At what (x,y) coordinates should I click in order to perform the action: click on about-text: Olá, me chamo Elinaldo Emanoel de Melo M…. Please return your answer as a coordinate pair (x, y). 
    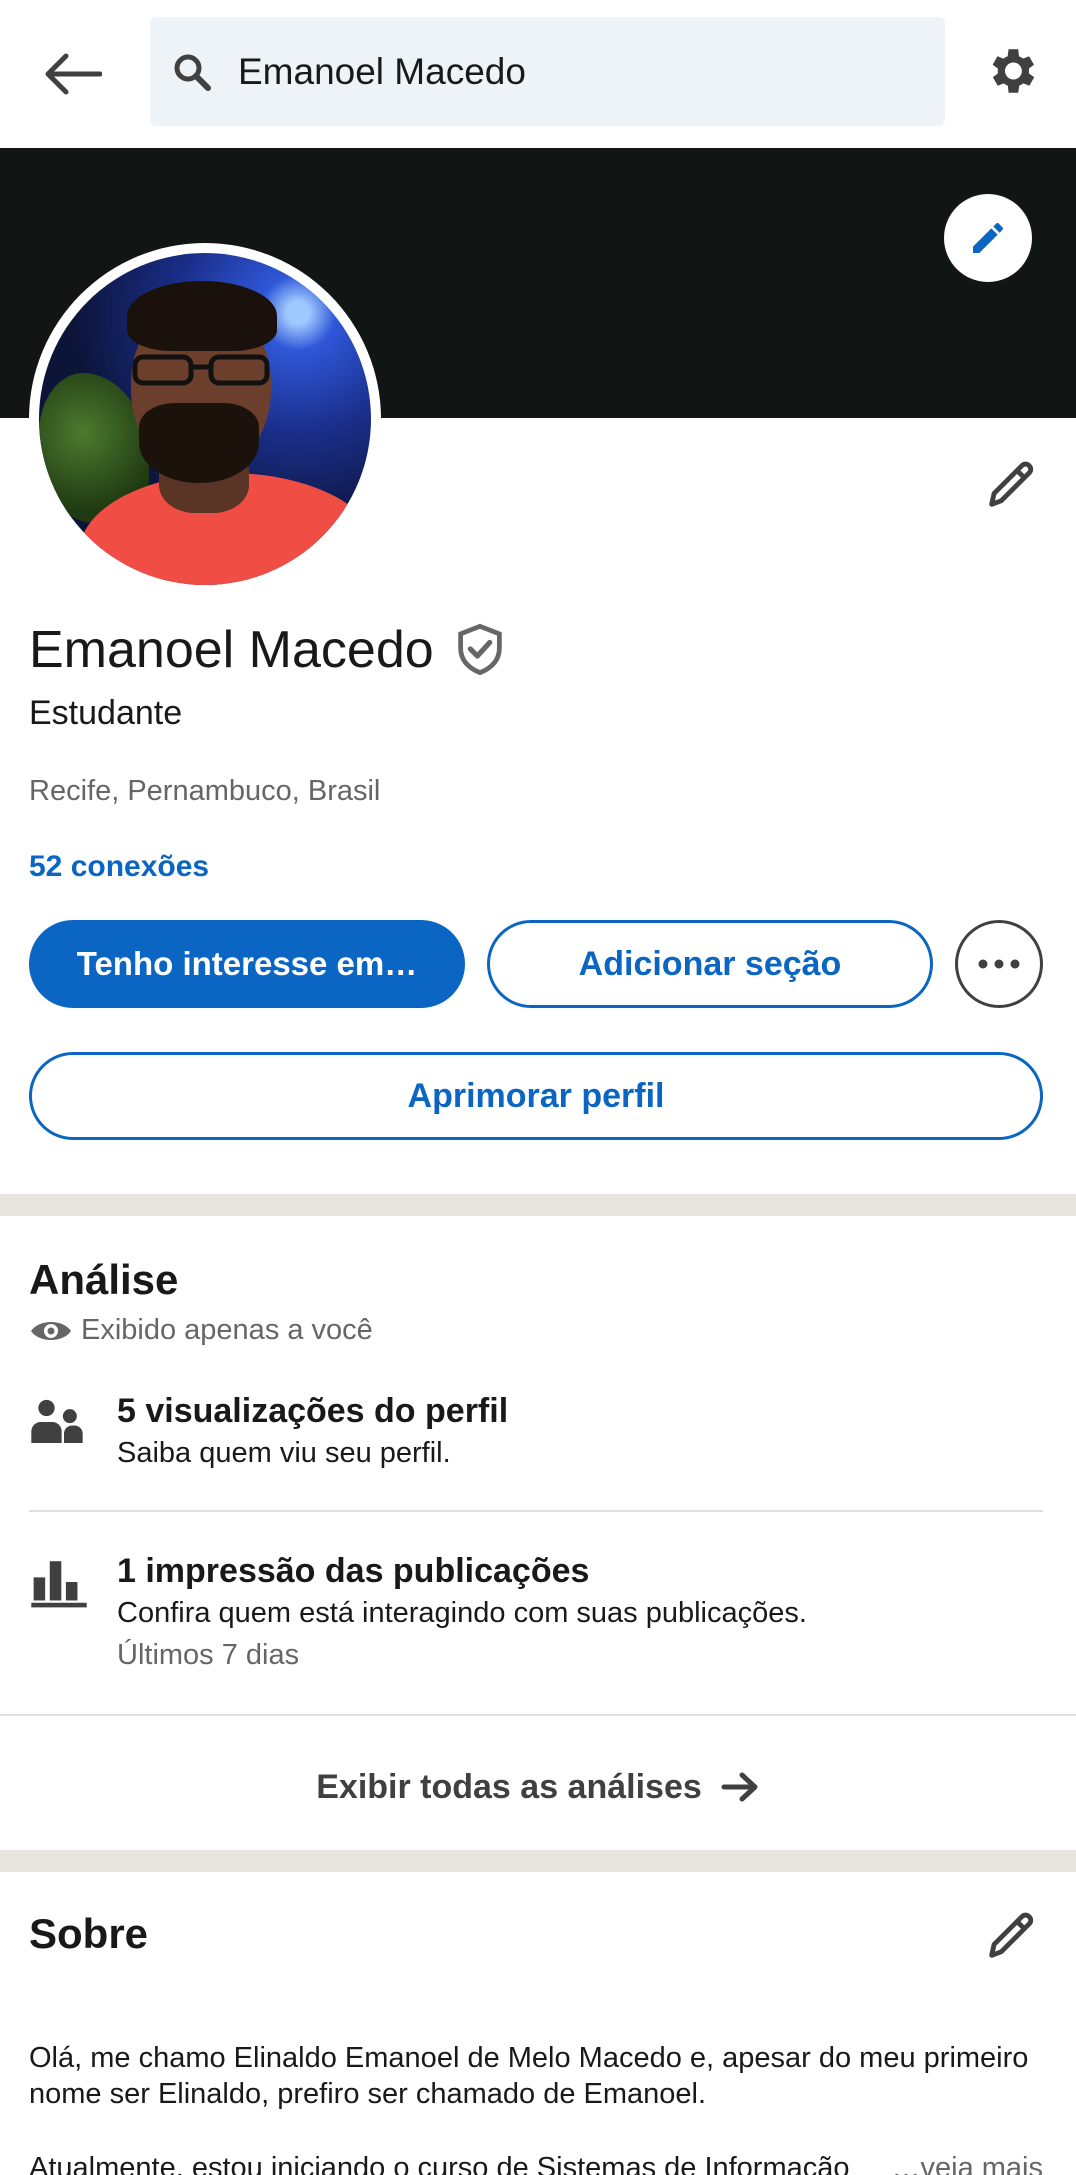
    Looking at the image, I should click on (529, 2076).